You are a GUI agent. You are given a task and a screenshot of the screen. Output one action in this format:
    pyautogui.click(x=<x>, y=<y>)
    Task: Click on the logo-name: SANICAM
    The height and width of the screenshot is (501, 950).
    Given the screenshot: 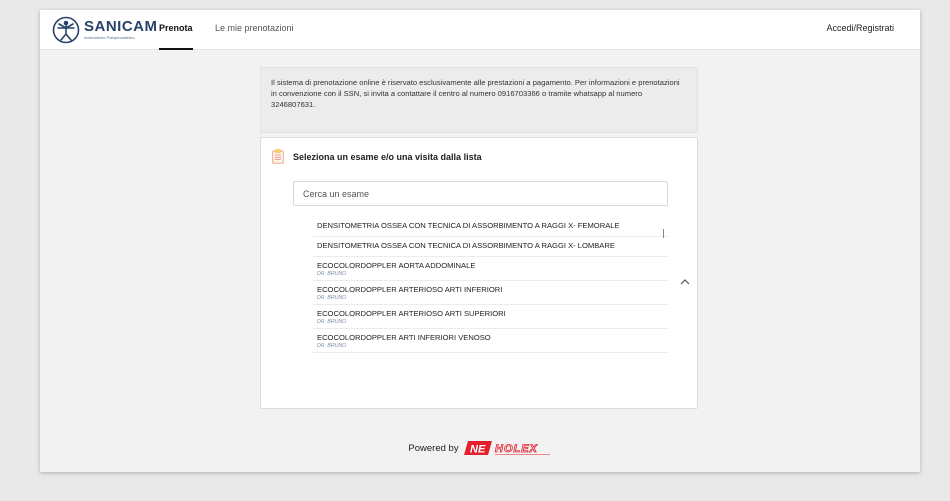 What is the action you would take?
    pyautogui.click(x=121, y=26)
    